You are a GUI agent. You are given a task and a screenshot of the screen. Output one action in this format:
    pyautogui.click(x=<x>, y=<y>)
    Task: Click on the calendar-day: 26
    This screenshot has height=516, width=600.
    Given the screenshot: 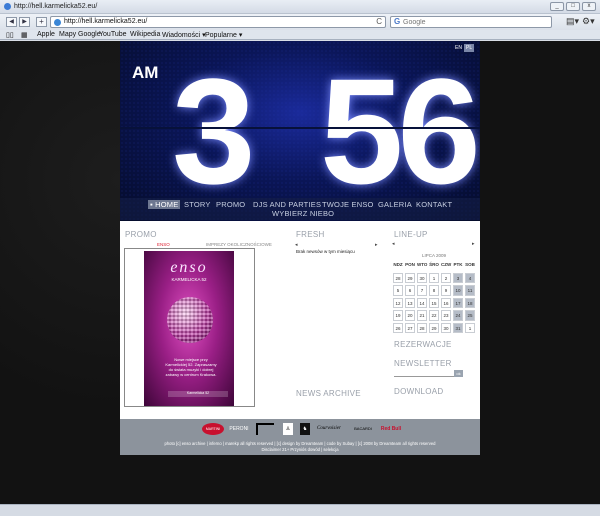 What is the action you would take?
    pyautogui.click(x=398, y=327)
    